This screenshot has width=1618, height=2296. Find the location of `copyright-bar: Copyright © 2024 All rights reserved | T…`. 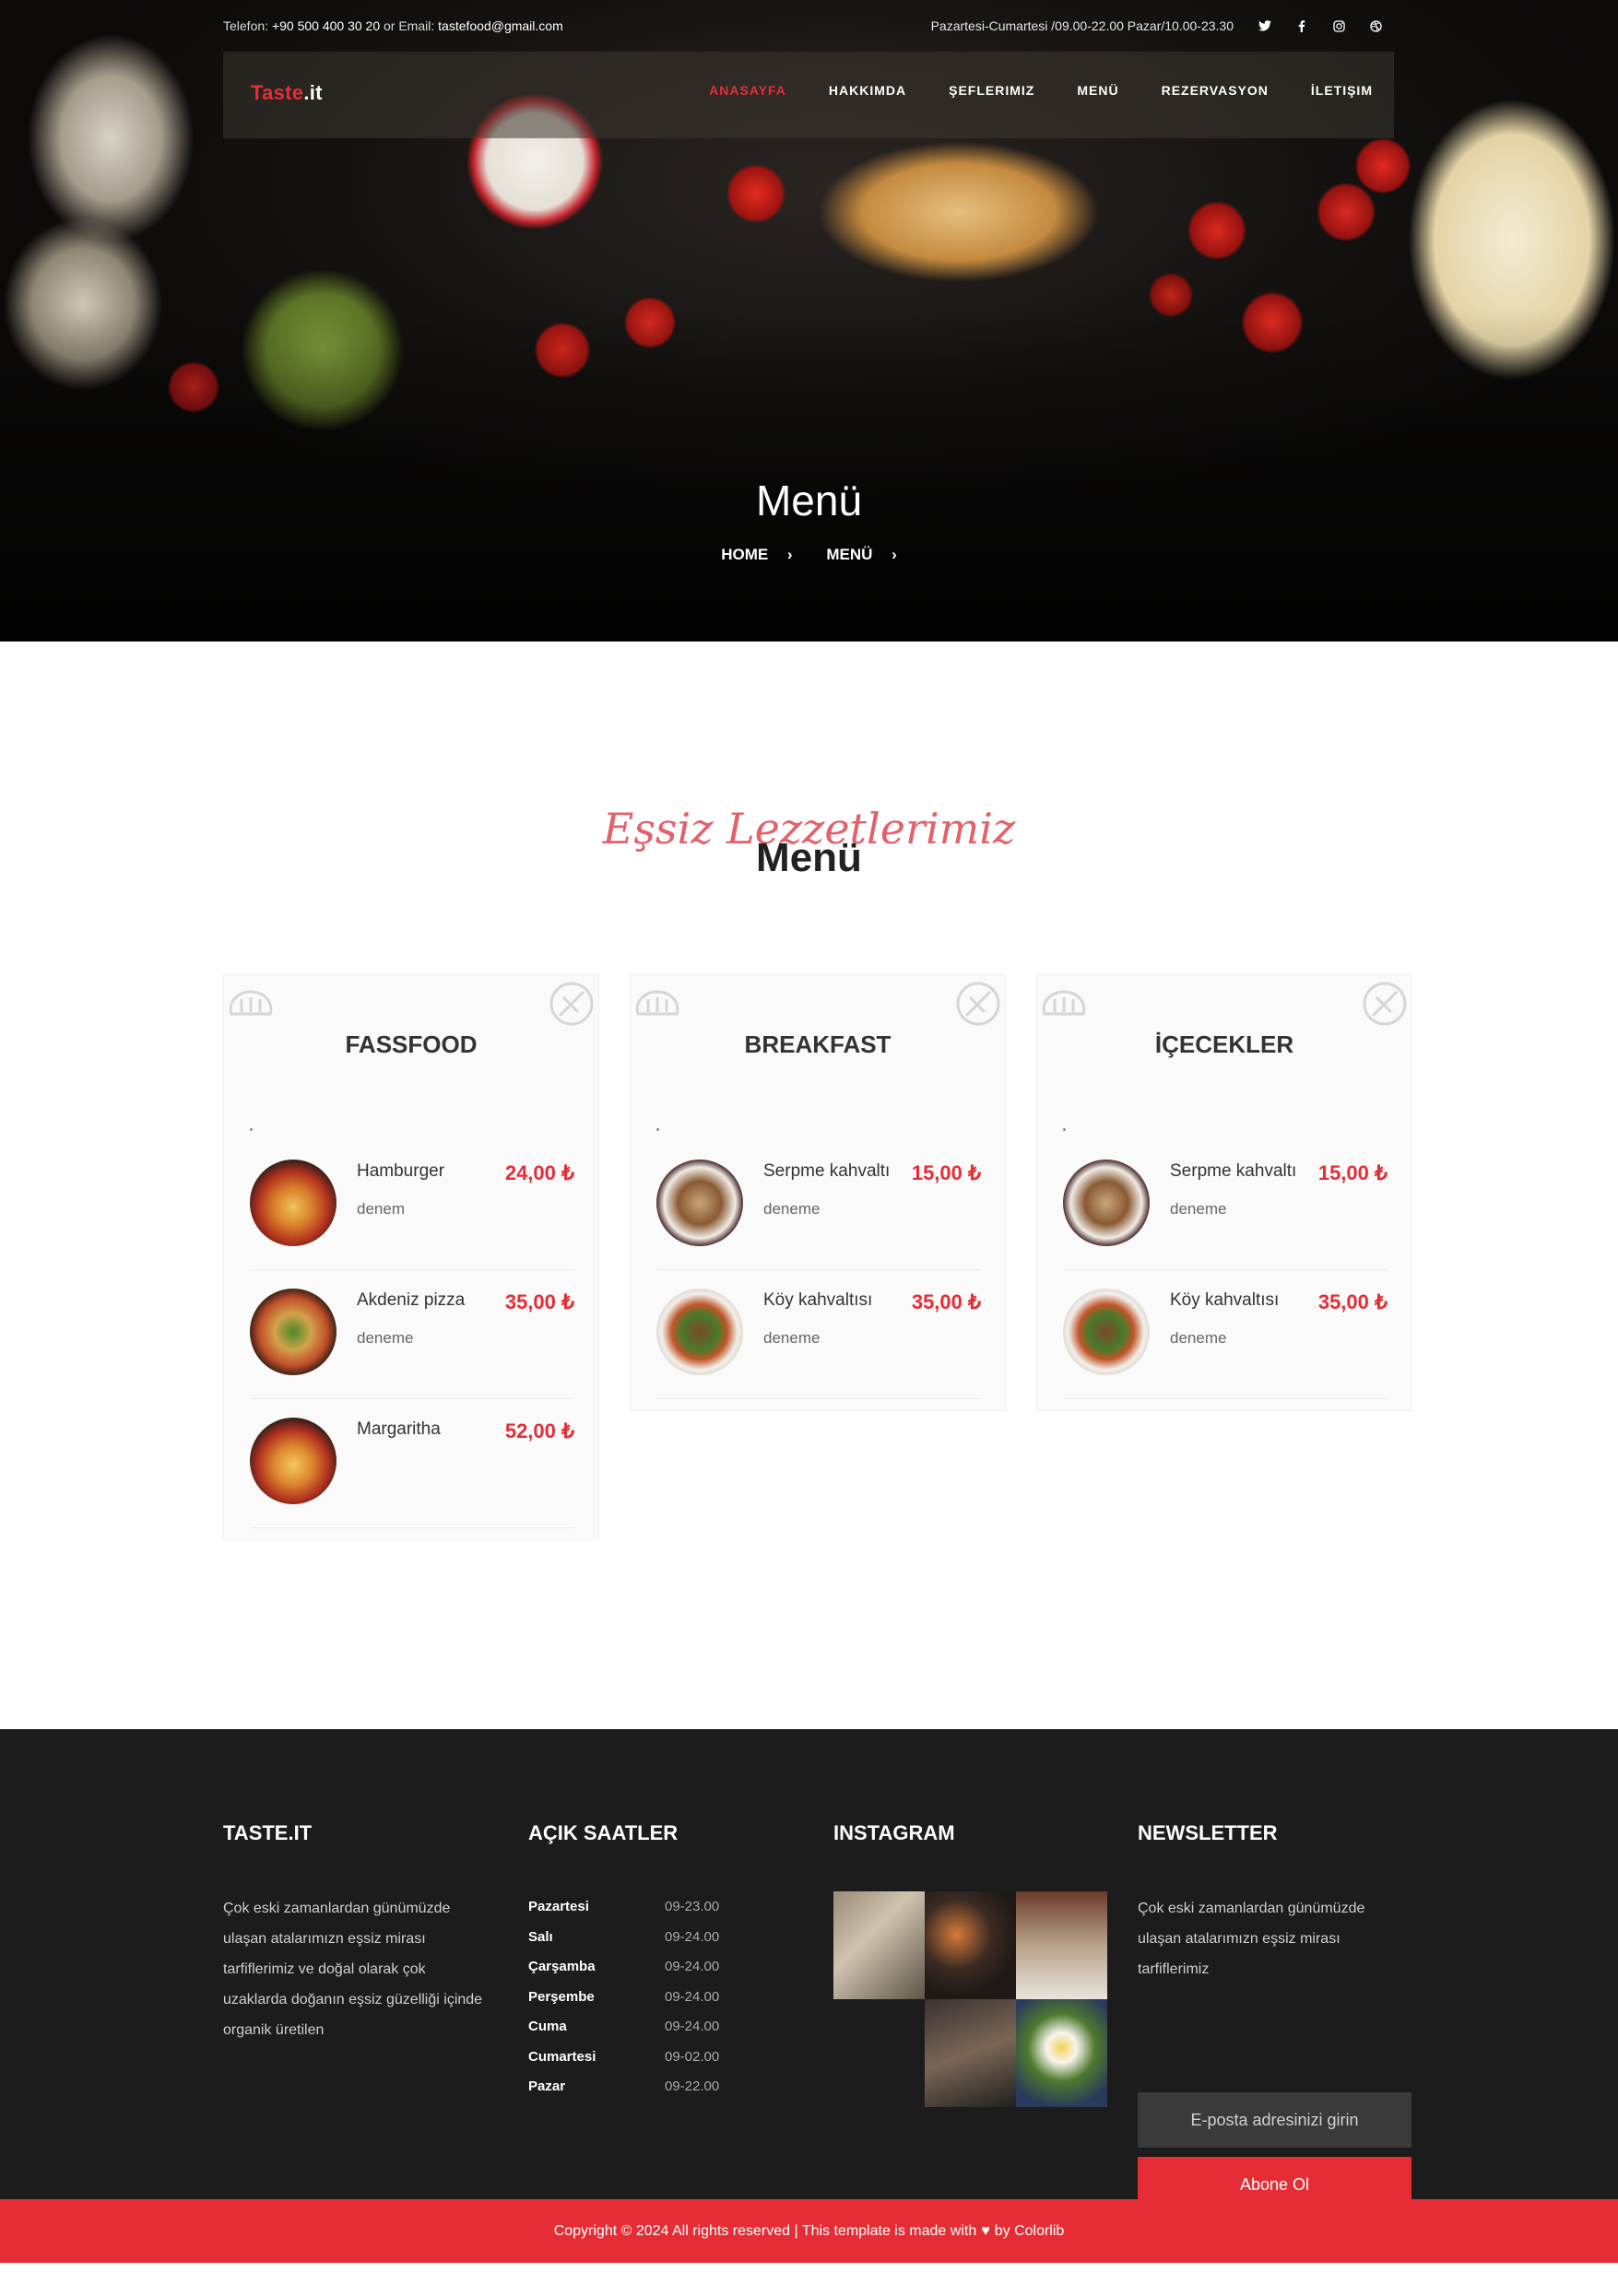

copyright-bar: Copyright © 2024 All rights reserved | T… is located at coordinates (809, 2231).